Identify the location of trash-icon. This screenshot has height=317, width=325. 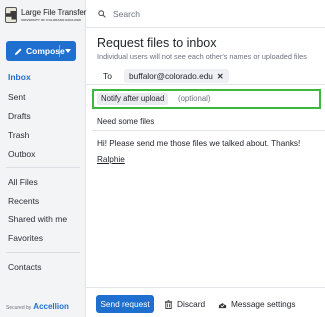
(168, 304).